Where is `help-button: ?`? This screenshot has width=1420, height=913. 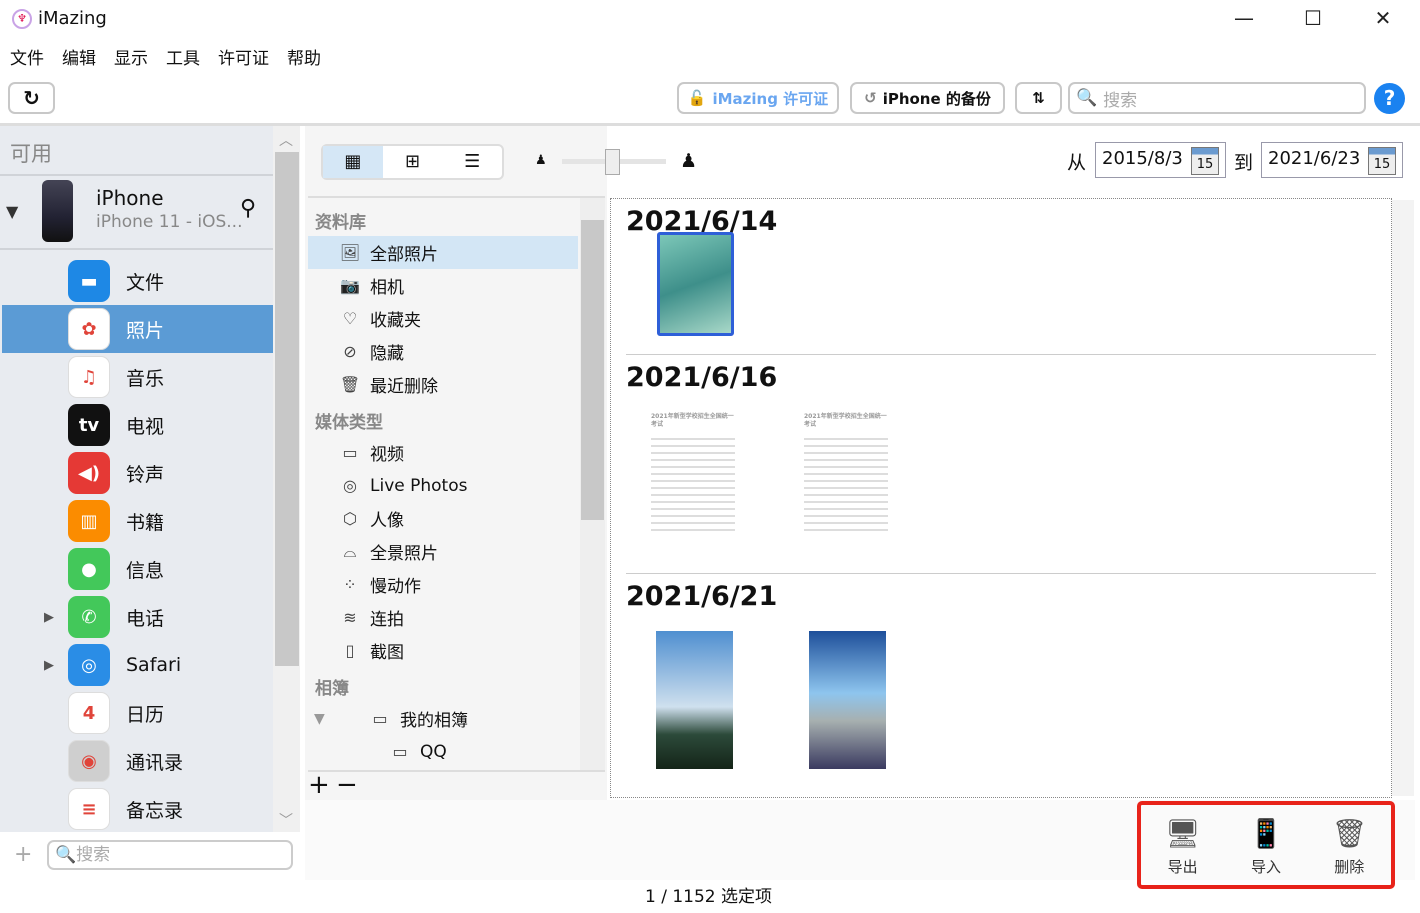
help-button: ? is located at coordinates (1389, 98).